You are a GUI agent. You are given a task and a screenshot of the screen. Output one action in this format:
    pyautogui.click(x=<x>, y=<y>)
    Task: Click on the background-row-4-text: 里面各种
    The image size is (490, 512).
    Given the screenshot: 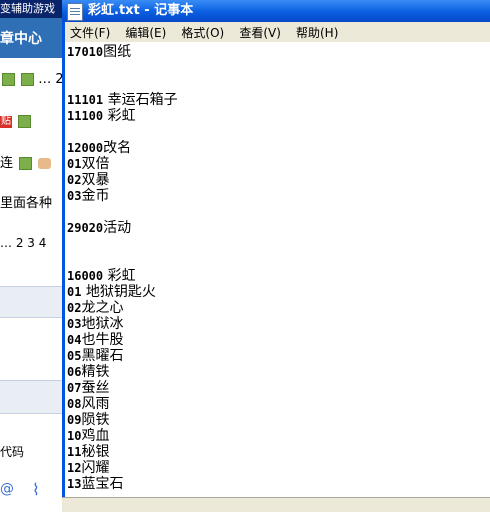 What is the action you would take?
    pyautogui.click(x=26, y=203)
    